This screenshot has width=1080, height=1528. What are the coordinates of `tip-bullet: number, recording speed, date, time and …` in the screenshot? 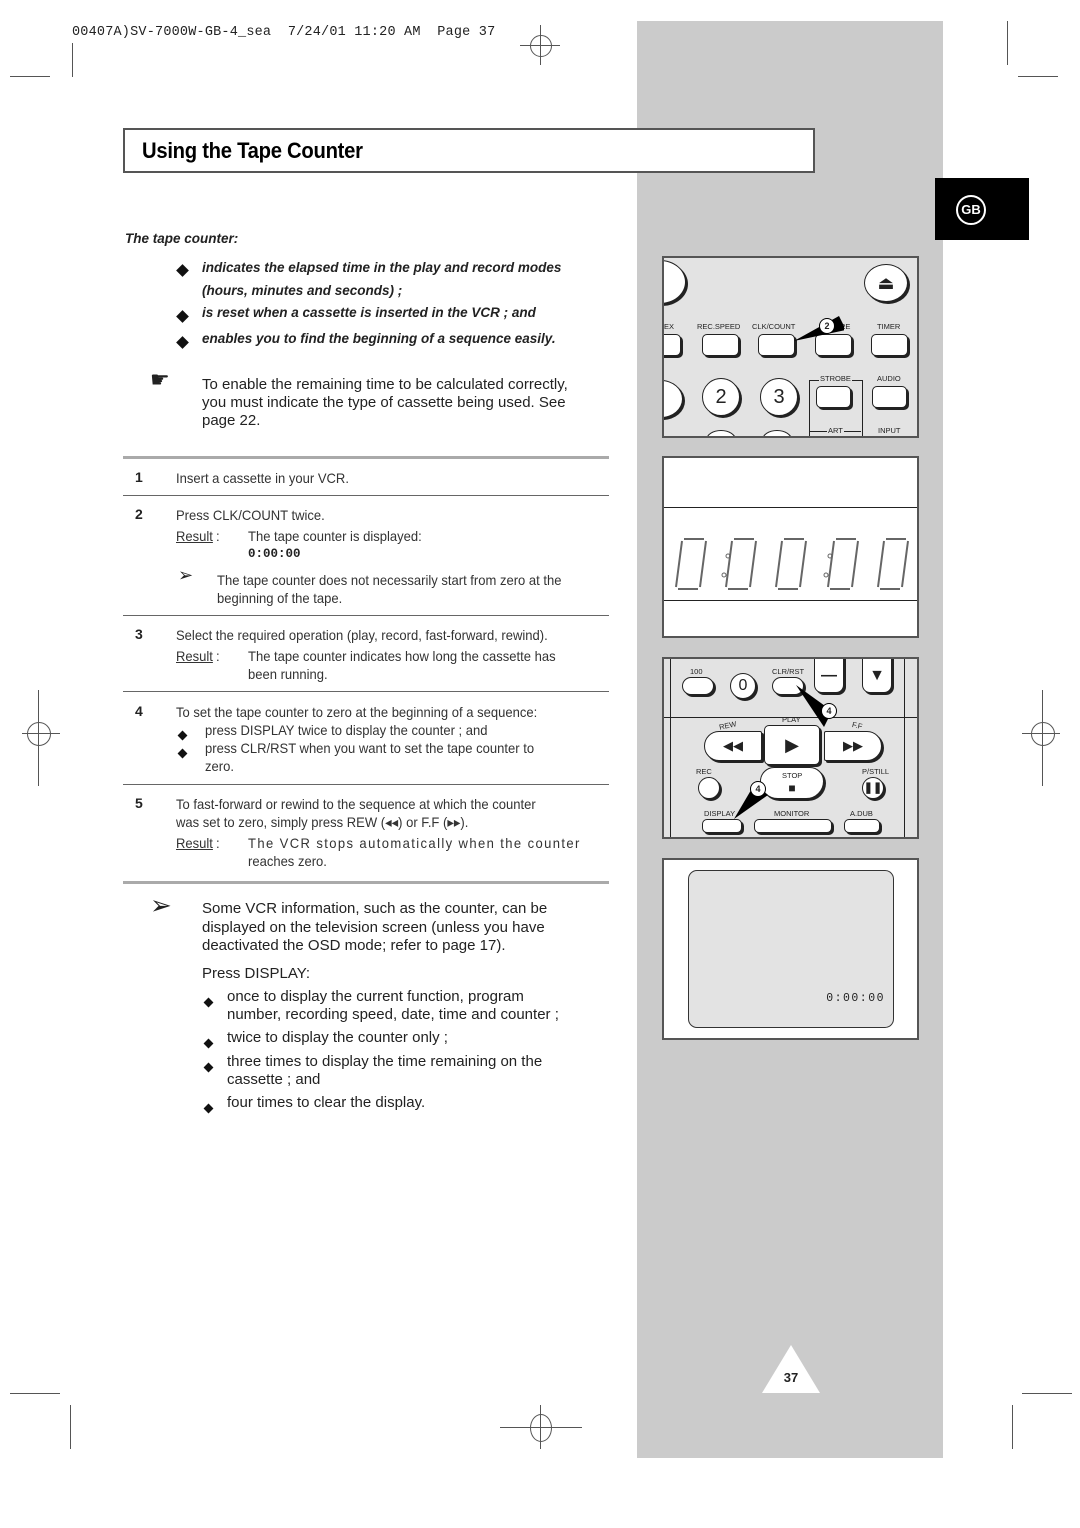 It's located at (393, 1014).